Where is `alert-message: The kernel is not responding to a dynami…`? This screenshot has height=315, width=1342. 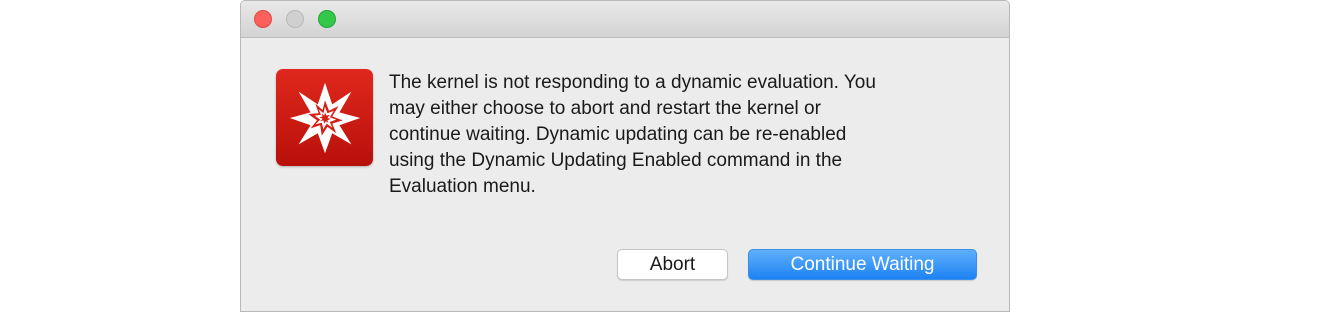 alert-message: The kernel is not responding to a dynami… is located at coordinates (632, 134).